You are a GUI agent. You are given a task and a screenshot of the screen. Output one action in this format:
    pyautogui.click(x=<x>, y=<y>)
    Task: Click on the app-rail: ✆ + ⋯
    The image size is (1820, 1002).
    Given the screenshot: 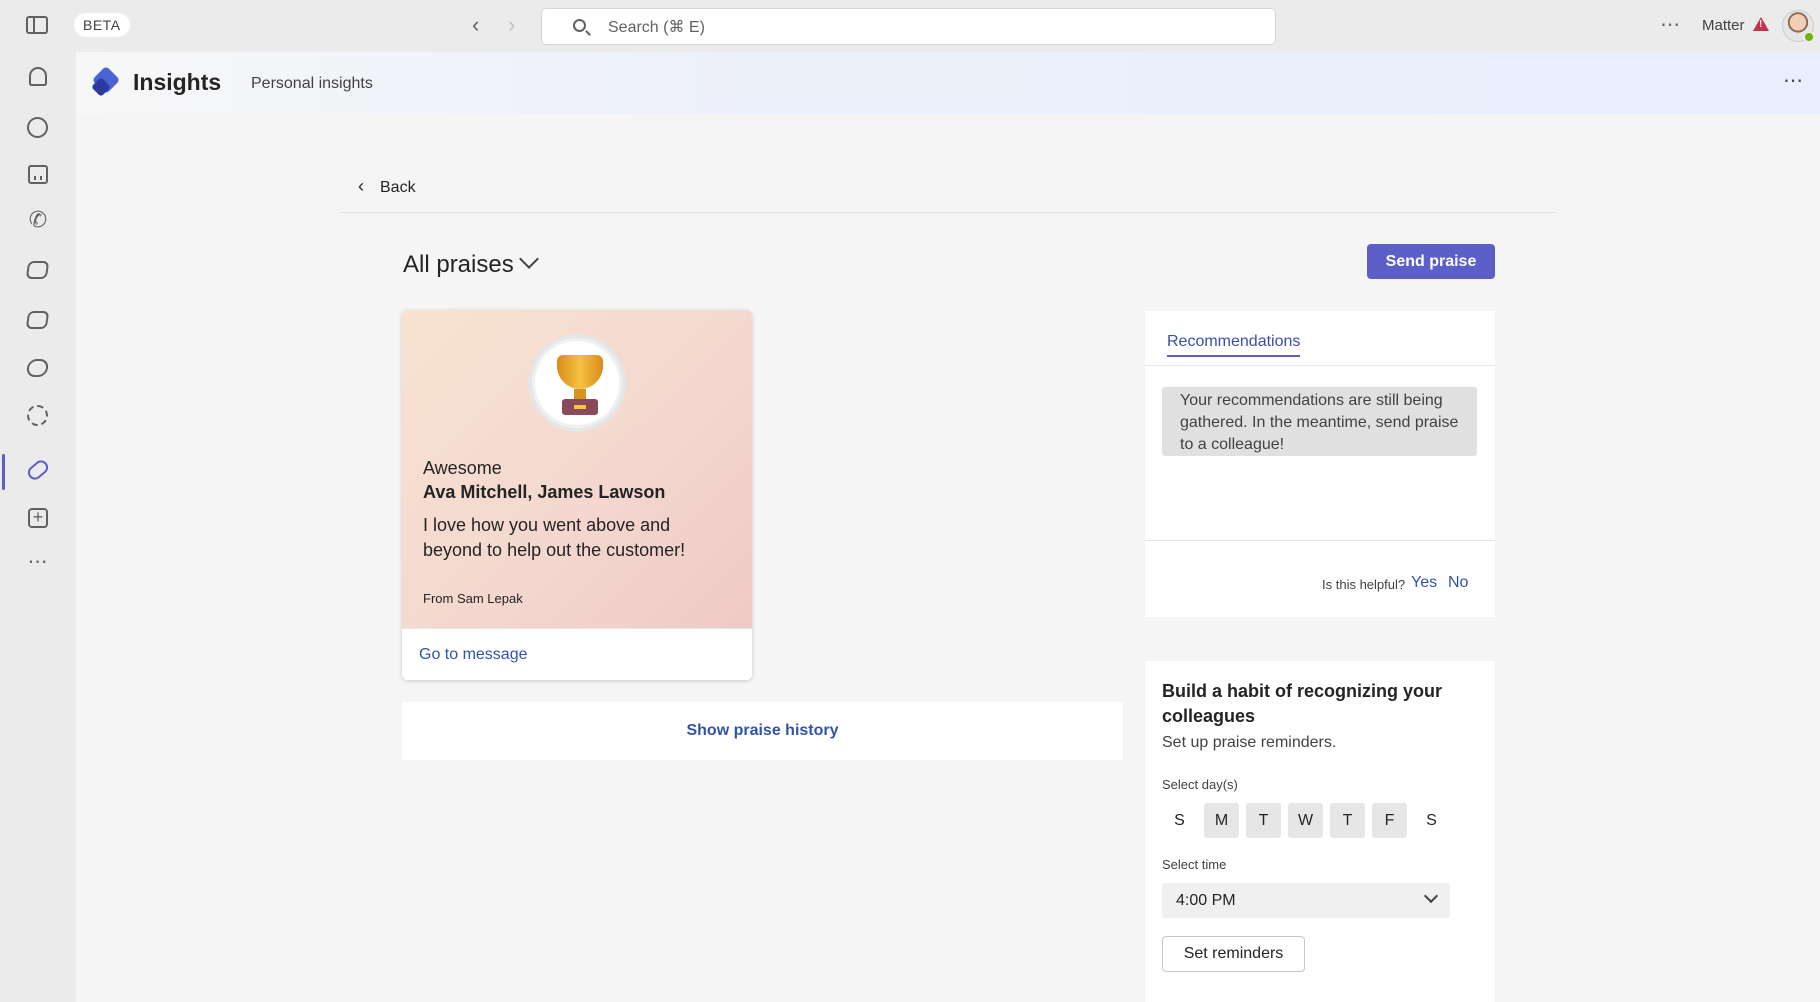 What is the action you would take?
    pyautogui.click(x=38, y=527)
    